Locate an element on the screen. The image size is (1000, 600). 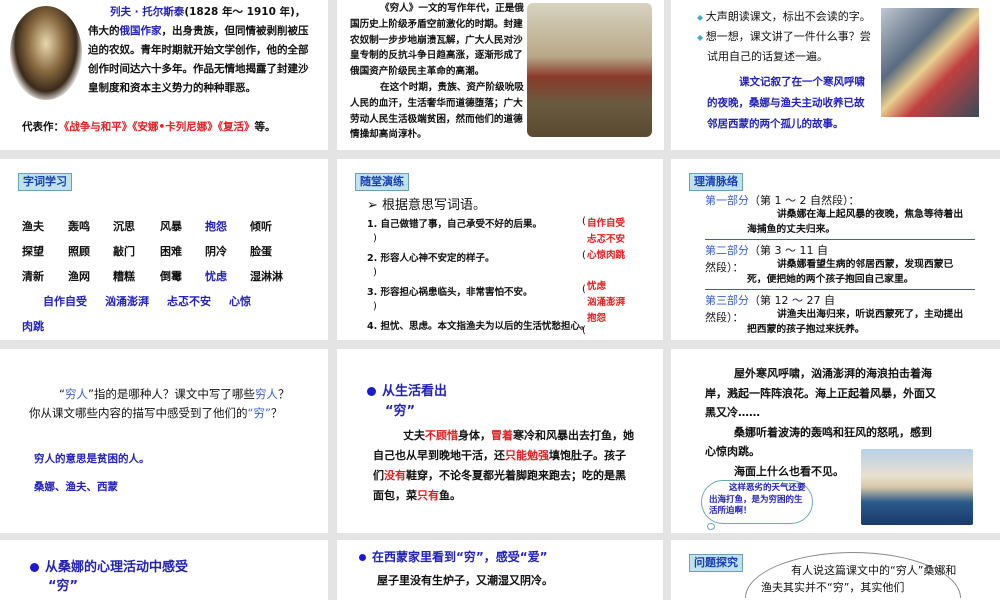
text: 鞋穿，不论冬夏都光着脚跑来跑去；吃的是黑面包，菜 is located at coordinates (499, 485).